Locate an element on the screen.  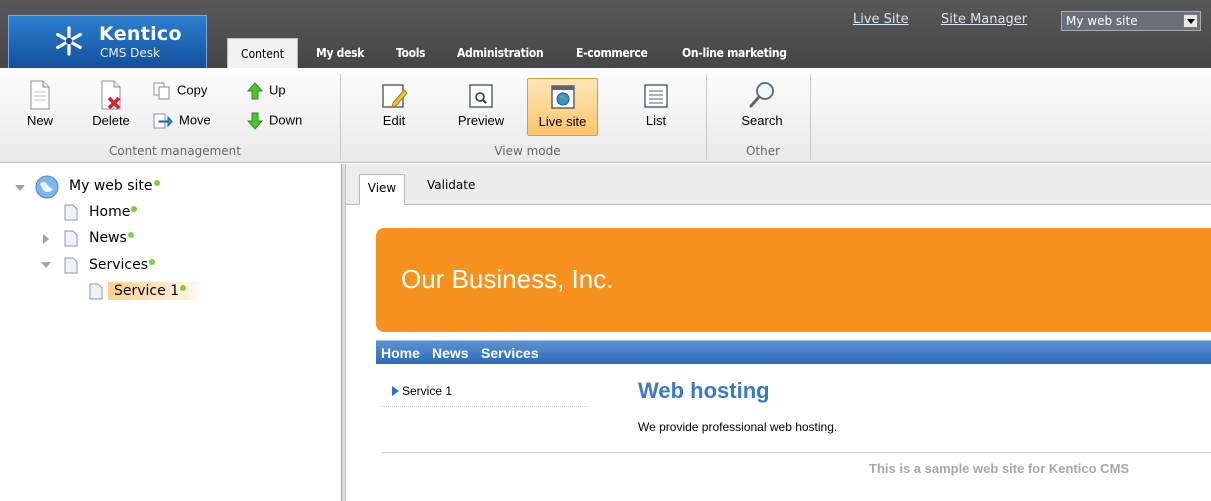
tab-content: Content is located at coordinates (262, 53).